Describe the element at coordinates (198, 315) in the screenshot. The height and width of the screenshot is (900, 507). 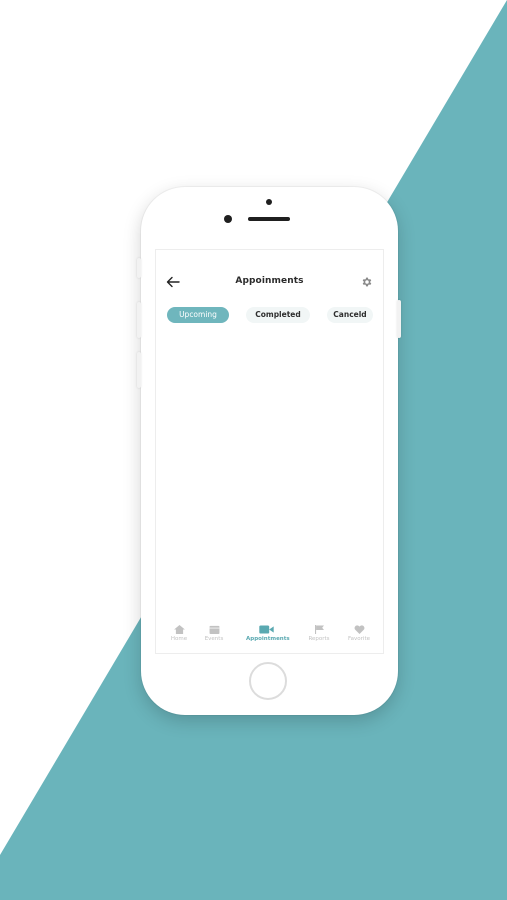
I see `tab-upcoming: Upcoming` at that location.